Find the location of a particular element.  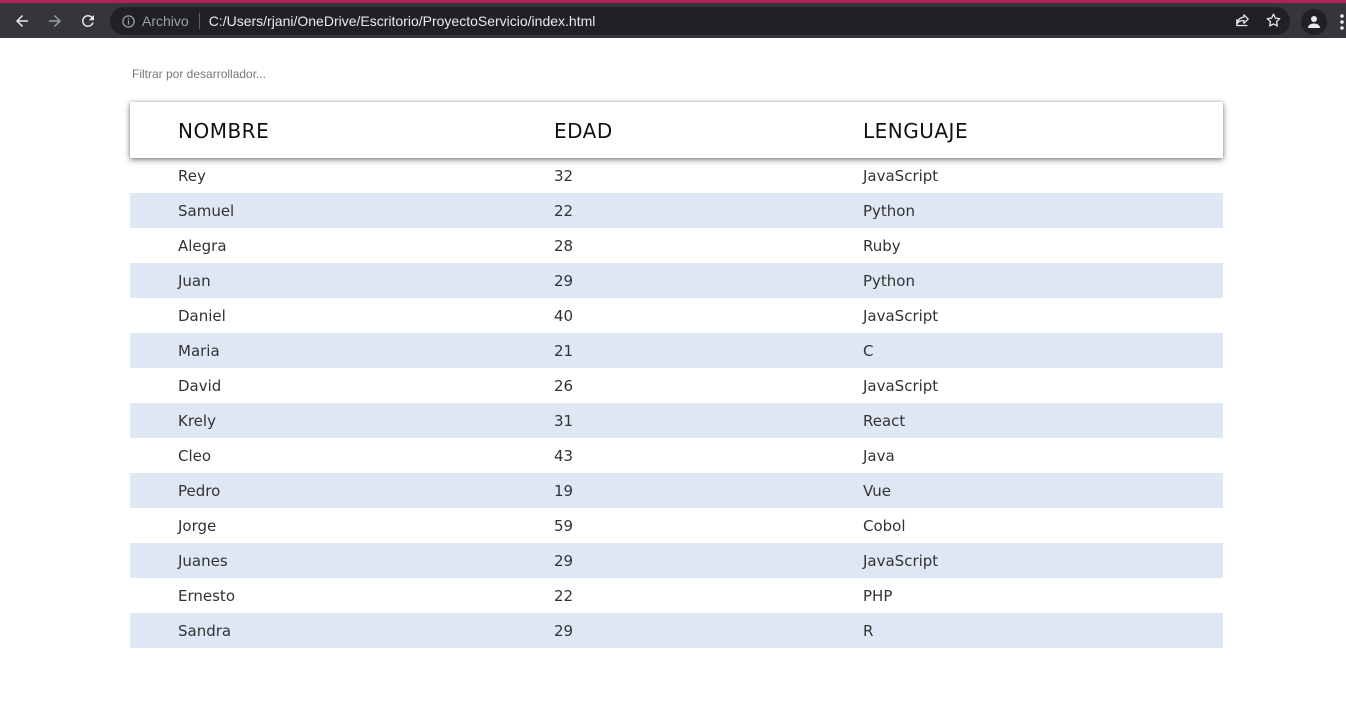

cell-nombre: Samuel is located at coordinates (206, 211).